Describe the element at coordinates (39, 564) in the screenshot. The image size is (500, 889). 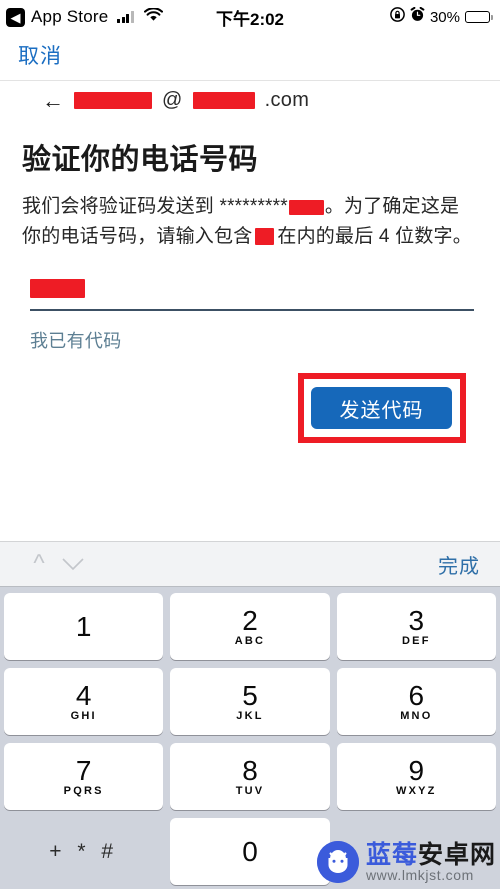
I see `chevron-up-icon: ^` at that location.